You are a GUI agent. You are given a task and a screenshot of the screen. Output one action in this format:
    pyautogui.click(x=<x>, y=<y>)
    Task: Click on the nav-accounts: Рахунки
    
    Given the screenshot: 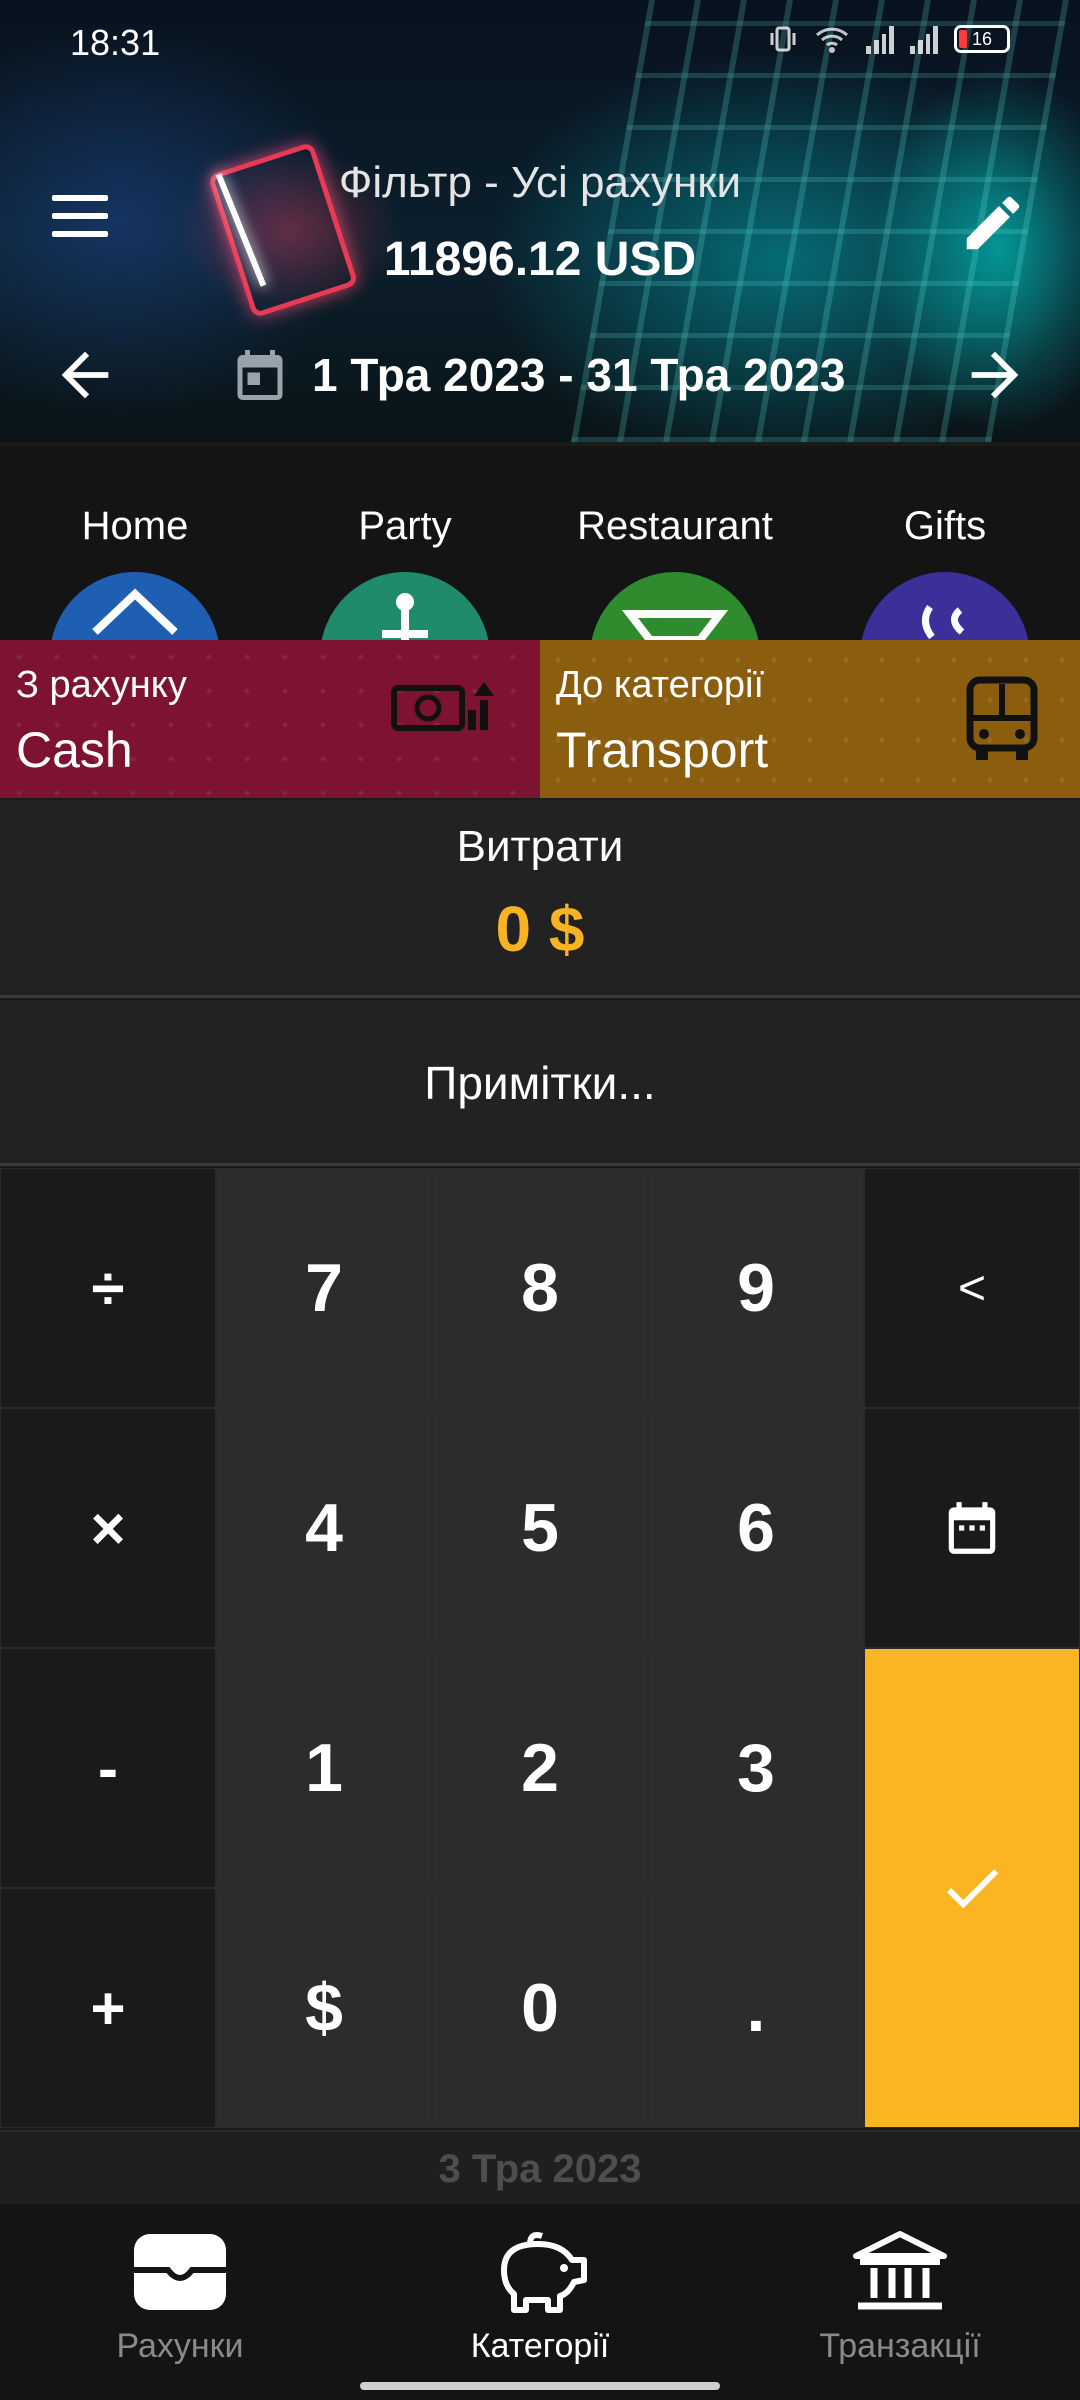 What is the action you would take?
    pyautogui.click(x=180, y=2302)
    